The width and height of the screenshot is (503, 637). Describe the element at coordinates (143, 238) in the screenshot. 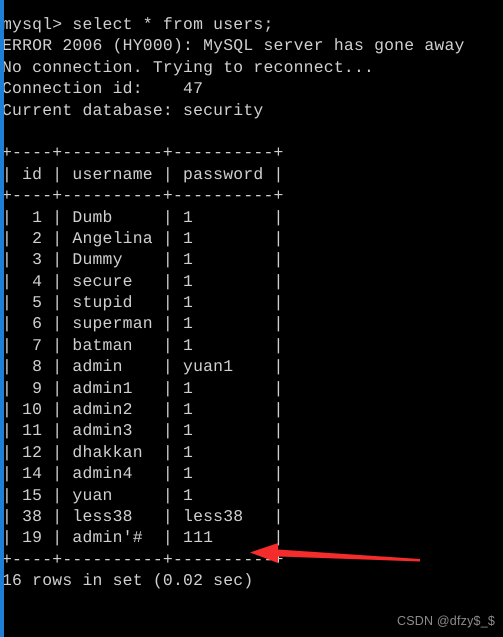

I see `console-line: | 2 | Angelina | 1 |` at that location.